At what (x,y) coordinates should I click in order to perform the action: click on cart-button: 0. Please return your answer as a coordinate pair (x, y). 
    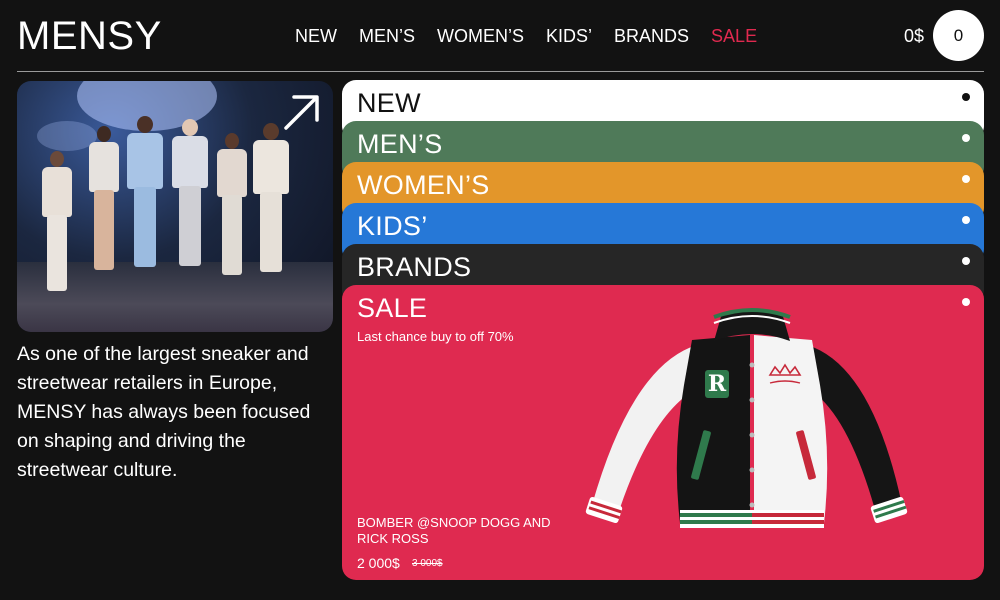
    Looking at the image, I should click on (958, 35).